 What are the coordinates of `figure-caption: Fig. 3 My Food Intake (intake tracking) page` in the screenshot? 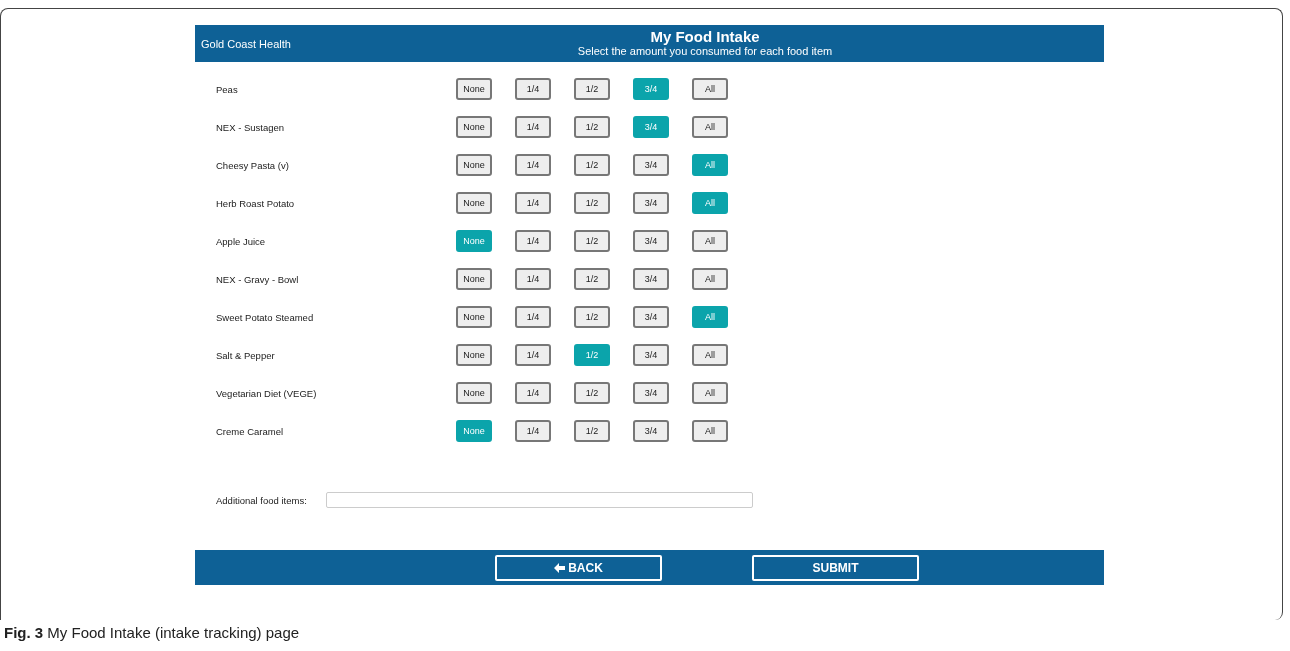 It's located at (152, 632).